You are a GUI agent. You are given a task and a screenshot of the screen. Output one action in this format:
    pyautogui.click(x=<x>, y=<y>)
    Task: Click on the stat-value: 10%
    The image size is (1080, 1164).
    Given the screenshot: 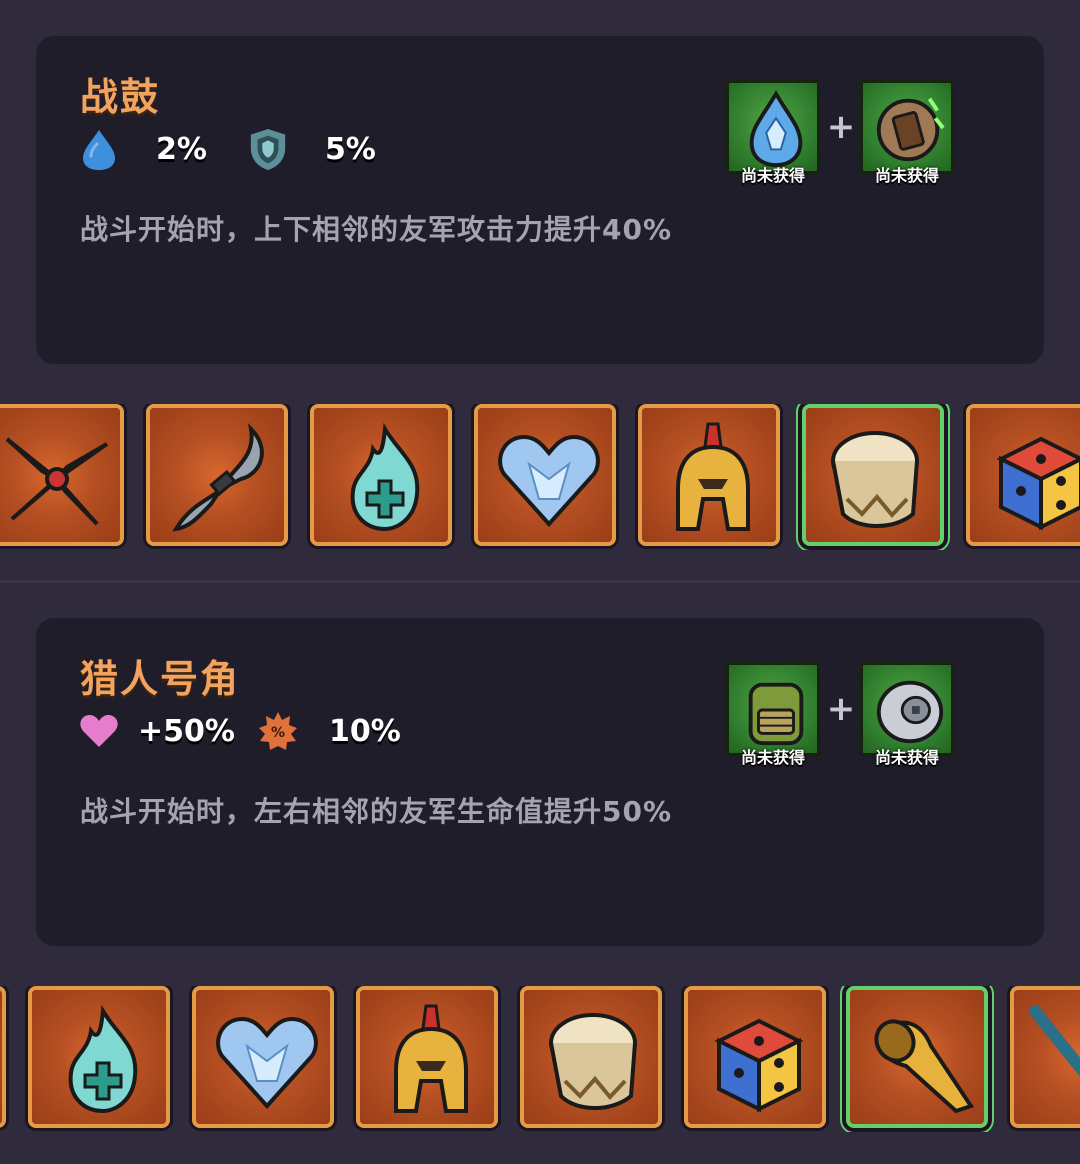 What is the action you would take?
    pyautogui.click(x=364, y=731)
    